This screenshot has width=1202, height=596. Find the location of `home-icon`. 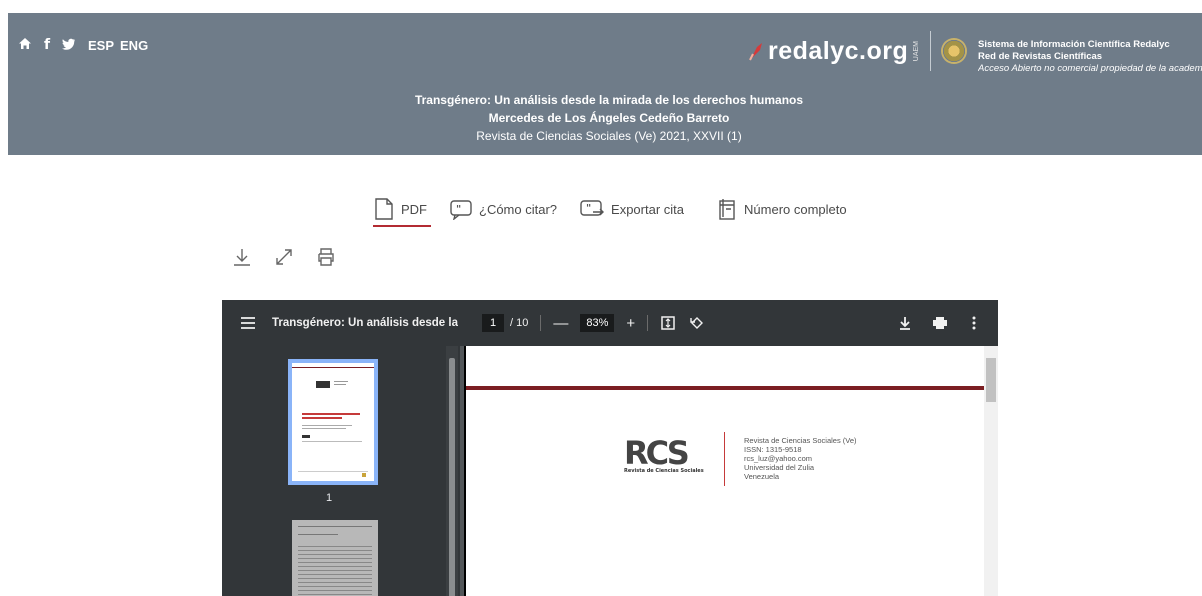

home-icon is located at coordinates (25, 45).